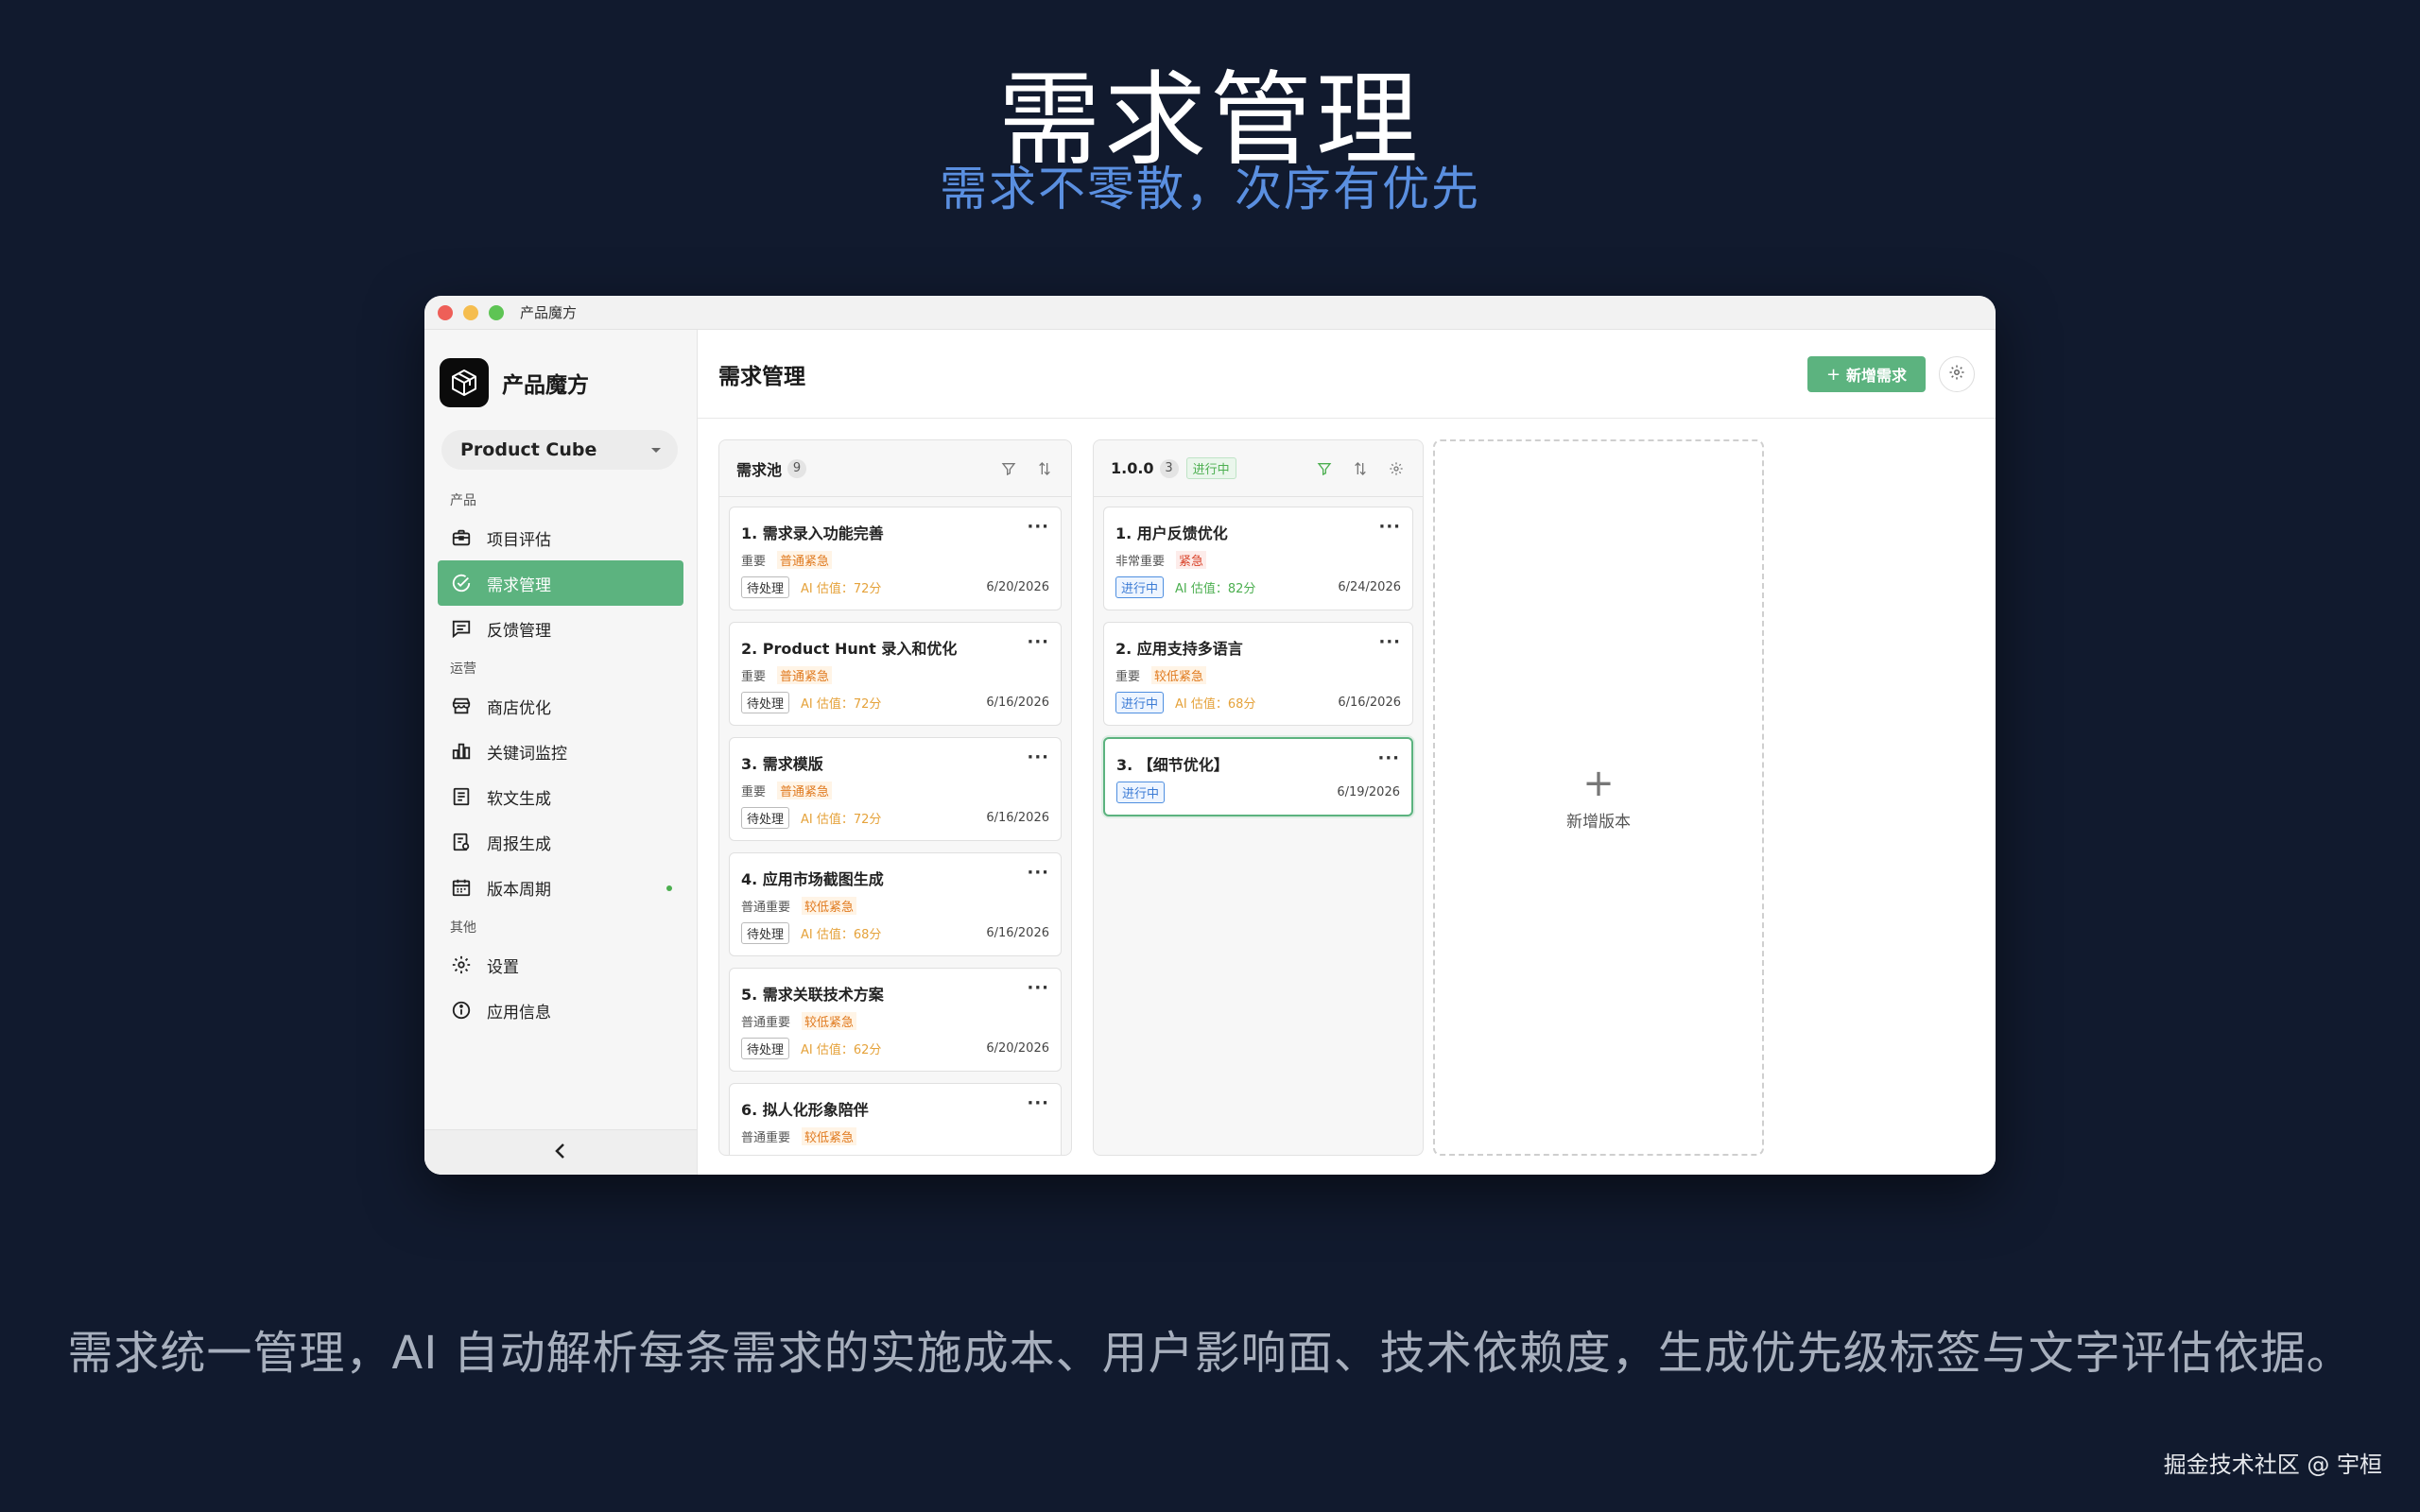 The image size is (2420, 1512). Describe the element at coordinates (761, 376) in the screenshot. I see `page-title: 需求管理` at that location.